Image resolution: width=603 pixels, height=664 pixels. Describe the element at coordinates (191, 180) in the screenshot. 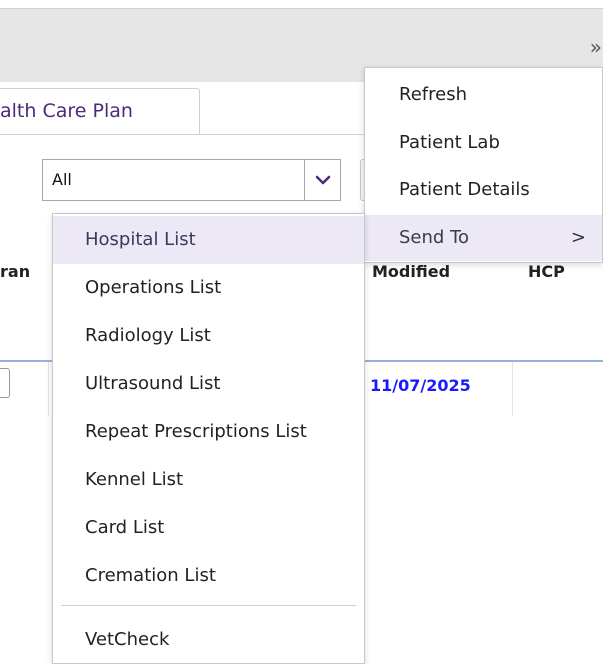

I see `filter-select: All` at that location.